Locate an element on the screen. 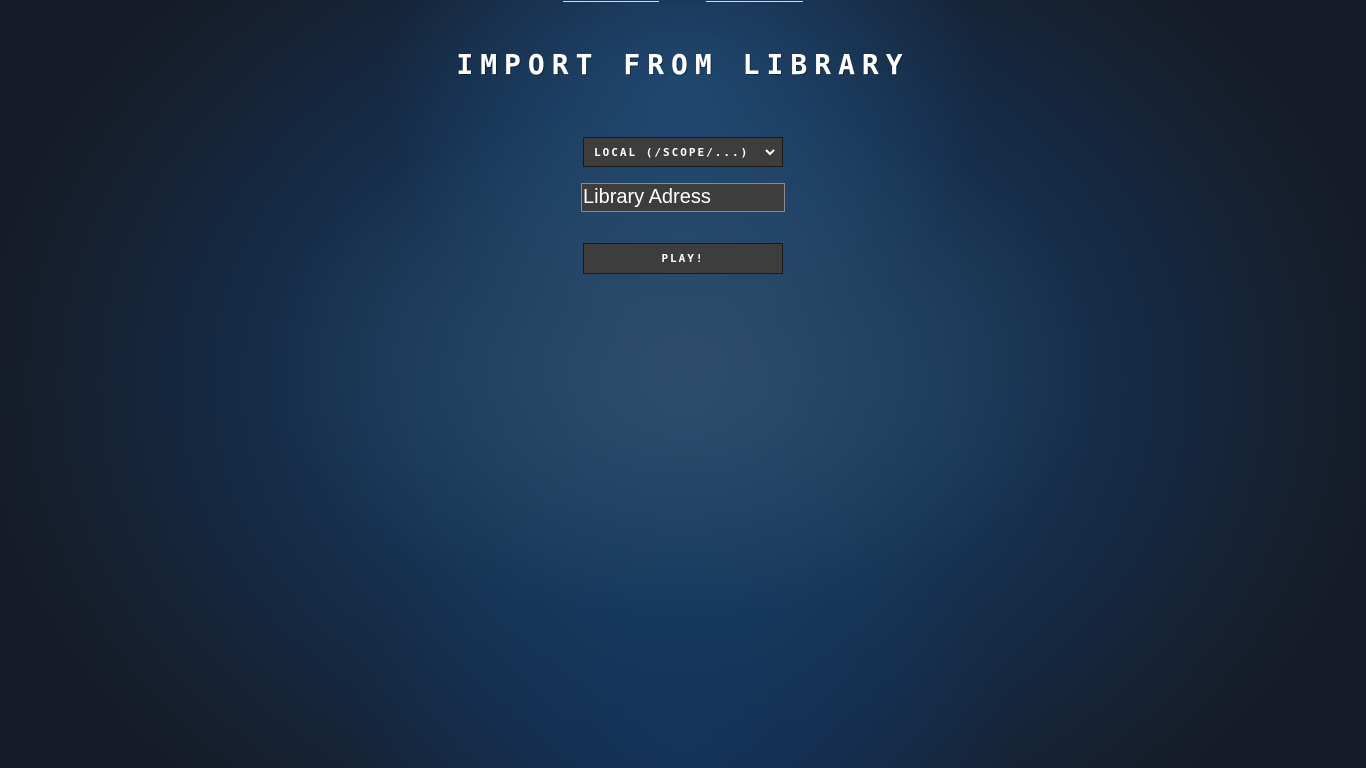 The image size is (1366, 768). page-title: IMPORT FROM LIBRARY is located at coordinates (683, 64).